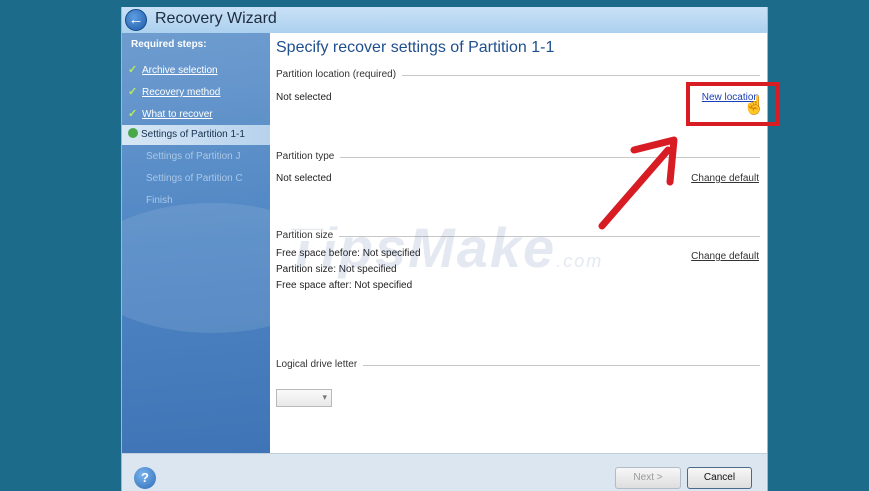 Image resolution: width=869 pixels, height=491 pixels. I want to click on partition-location-value: Not selected, so click(304, 97).